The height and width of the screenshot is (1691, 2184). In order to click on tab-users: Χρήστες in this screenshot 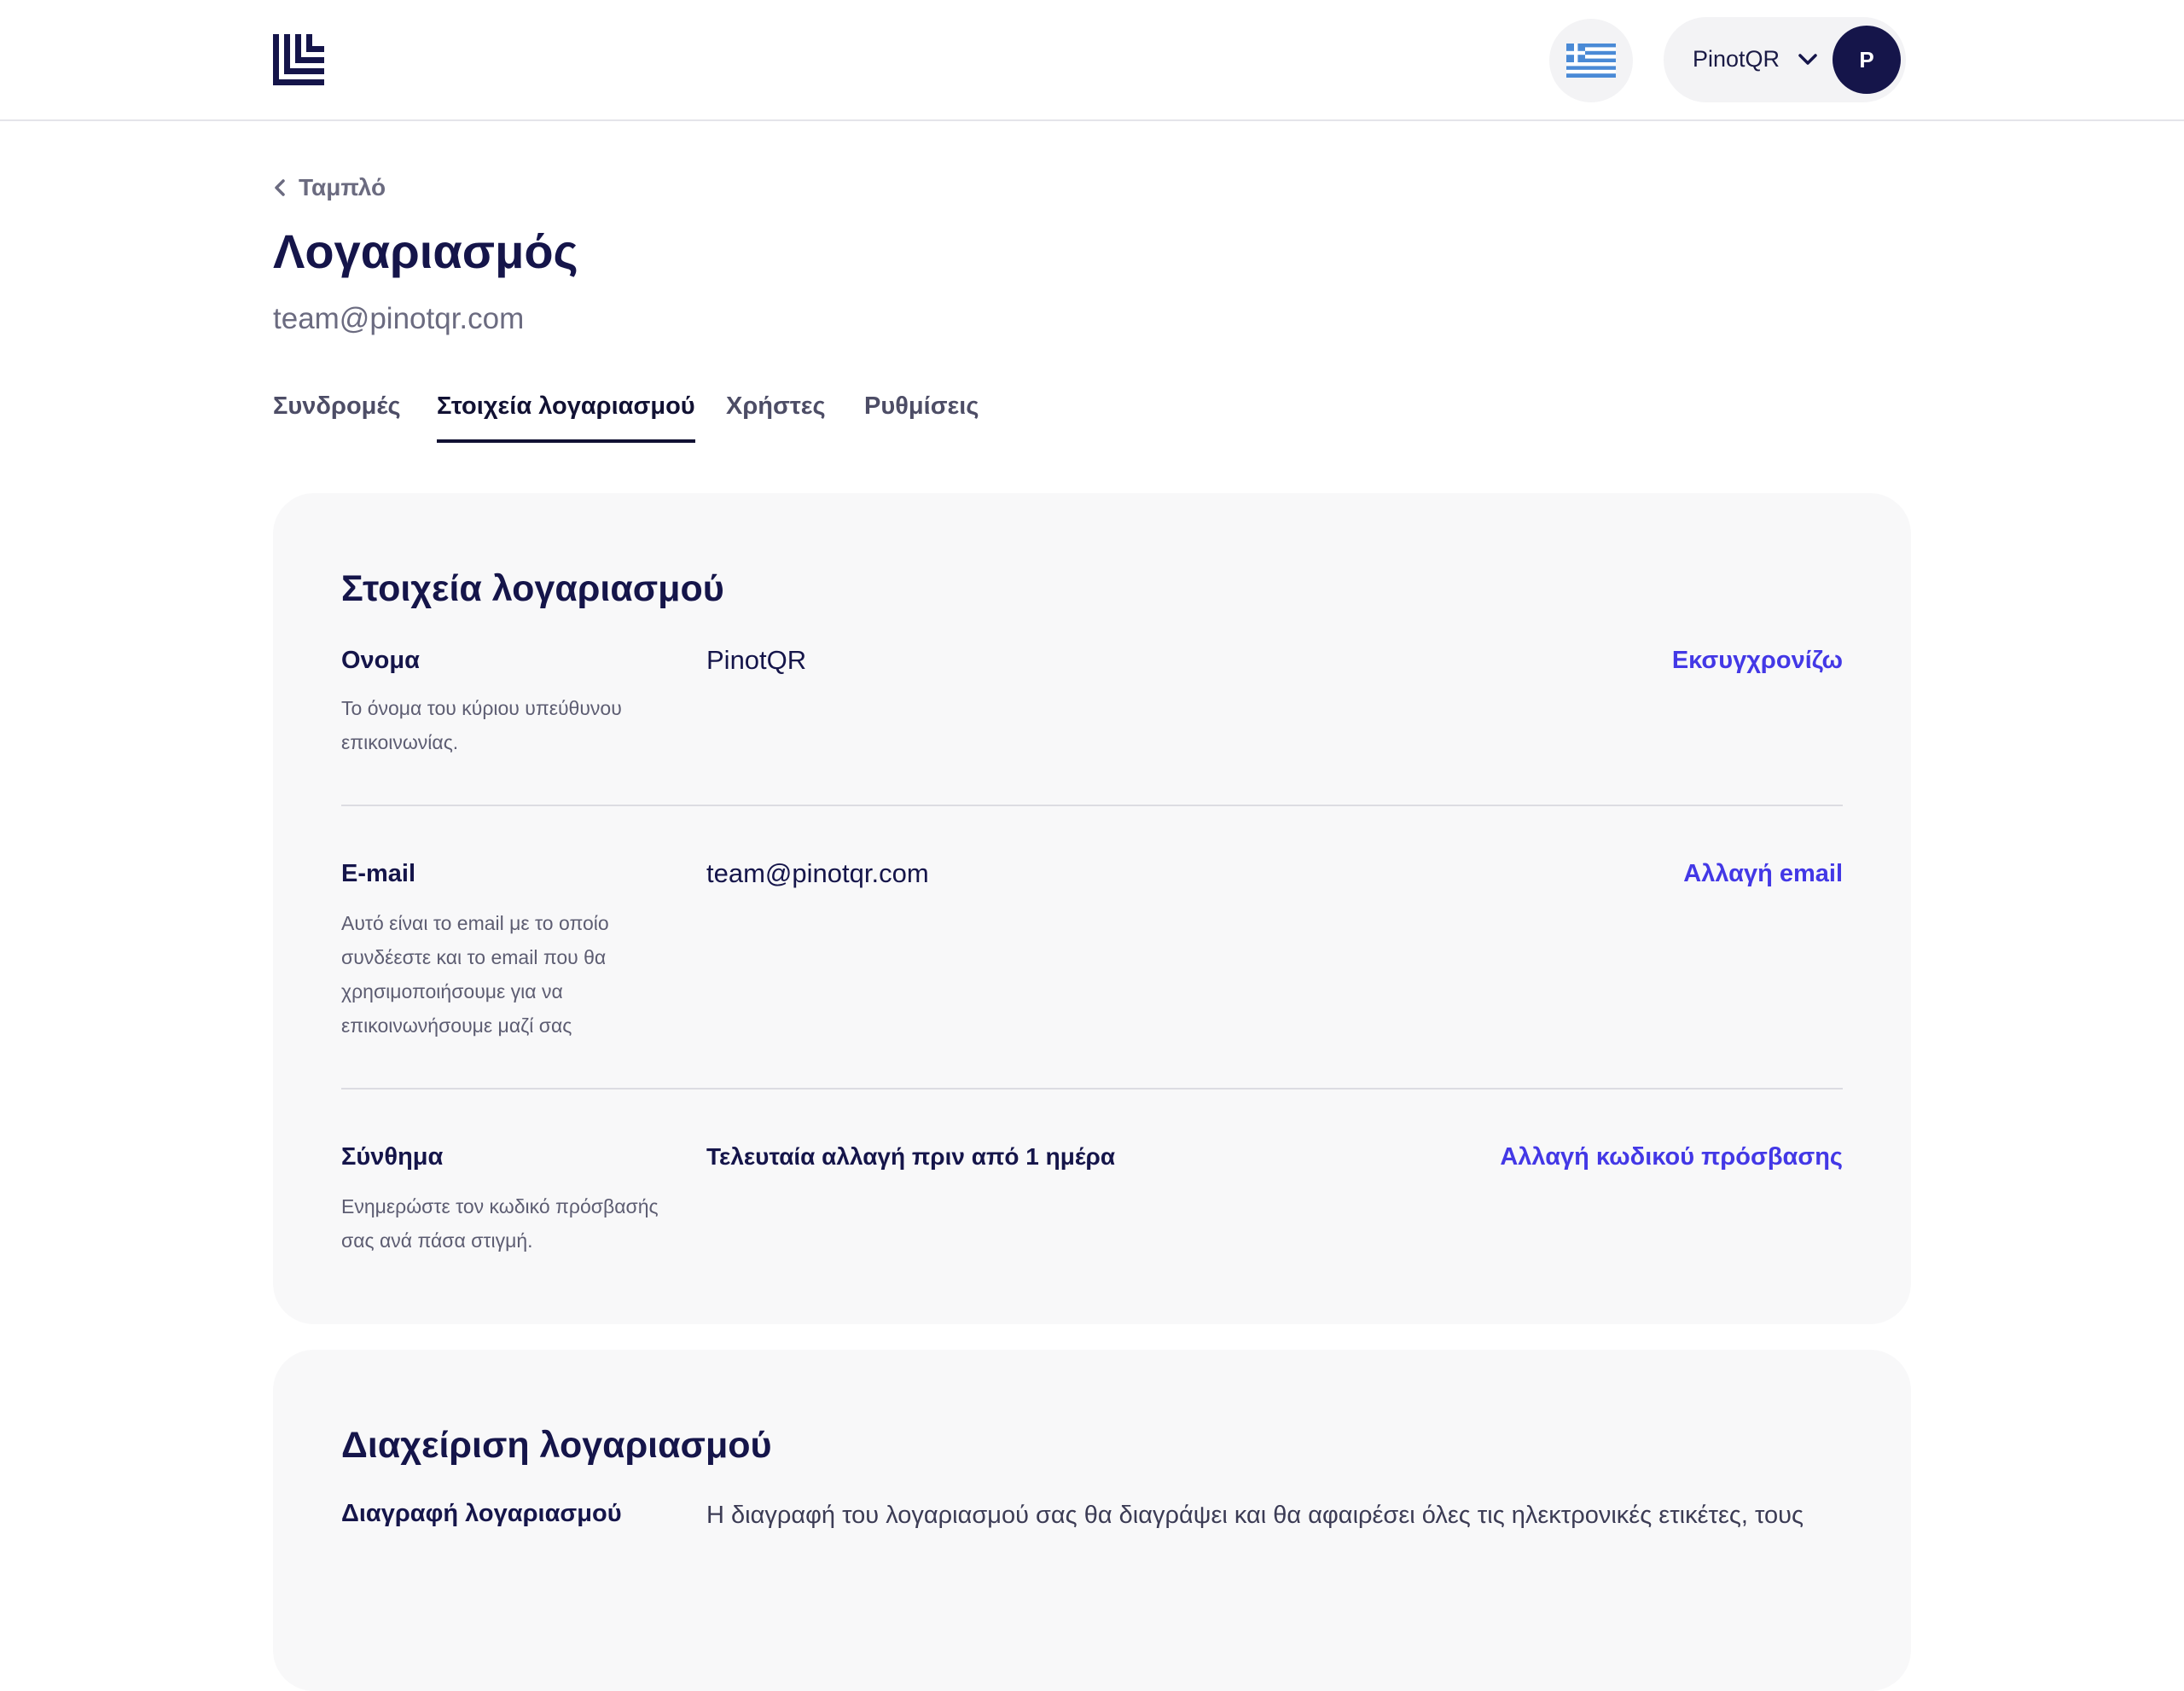, I will do `click(776, 415)`.